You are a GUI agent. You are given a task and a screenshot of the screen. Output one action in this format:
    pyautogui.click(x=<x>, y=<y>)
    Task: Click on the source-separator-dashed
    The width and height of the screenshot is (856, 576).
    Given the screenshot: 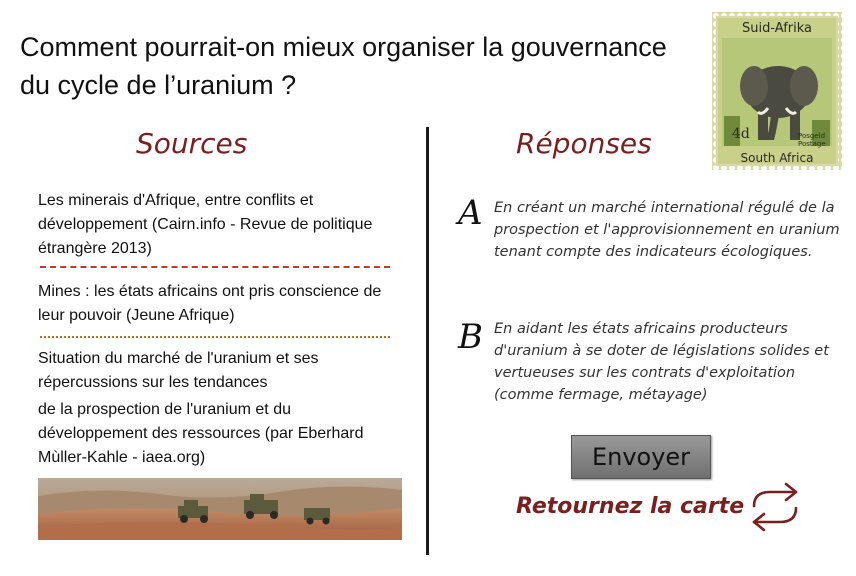 What is the action you would take?
    pyautogui.click(x=215, y=267)
    